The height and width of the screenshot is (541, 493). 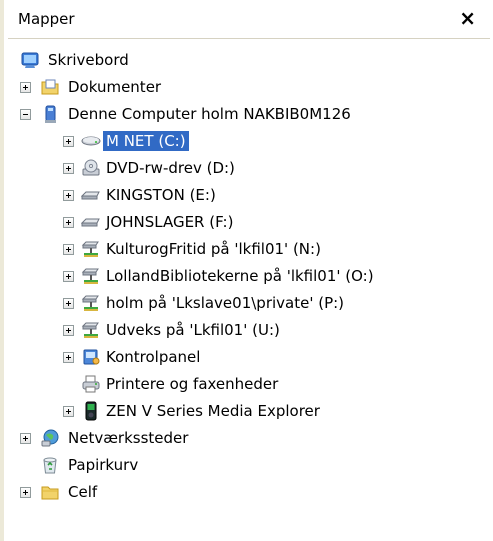 I want to click on pane-header: Mapper ×, so click(x=249, y=19).